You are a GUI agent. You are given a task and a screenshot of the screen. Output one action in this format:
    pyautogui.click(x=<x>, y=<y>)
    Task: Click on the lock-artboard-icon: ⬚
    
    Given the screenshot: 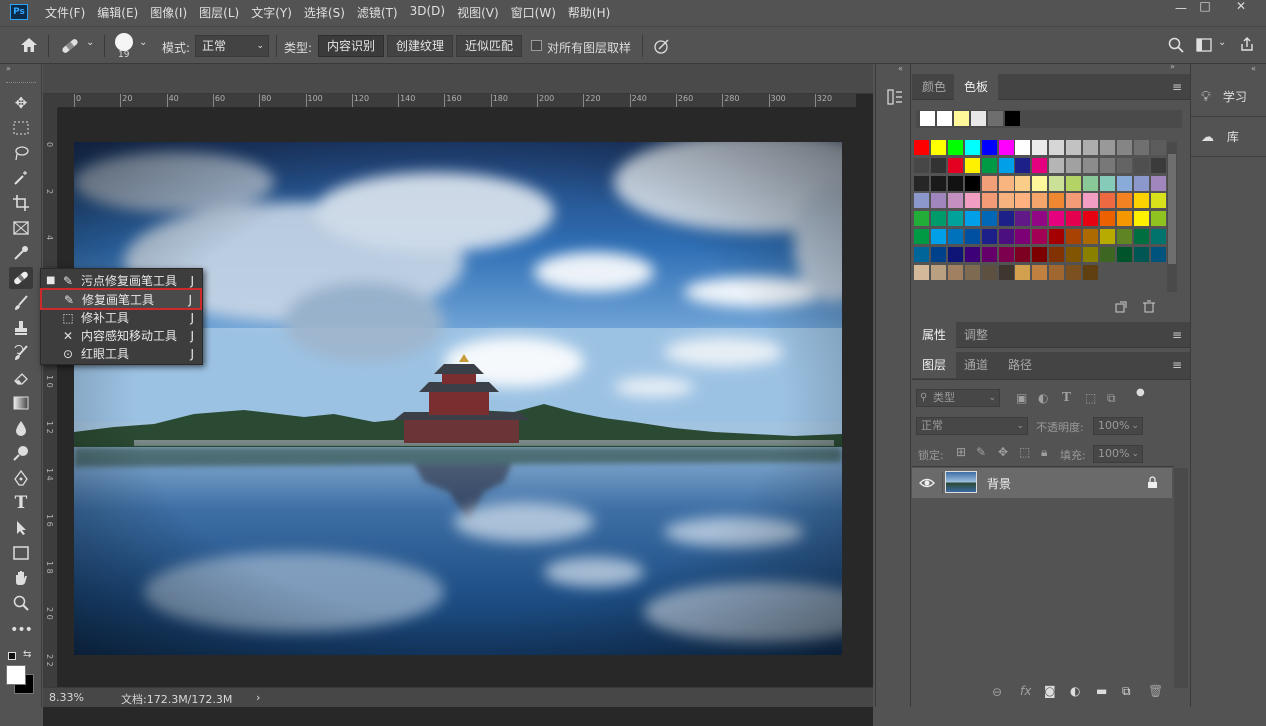 What is the action you would take?
    pyautogui.click(x=1024, y=452)
    